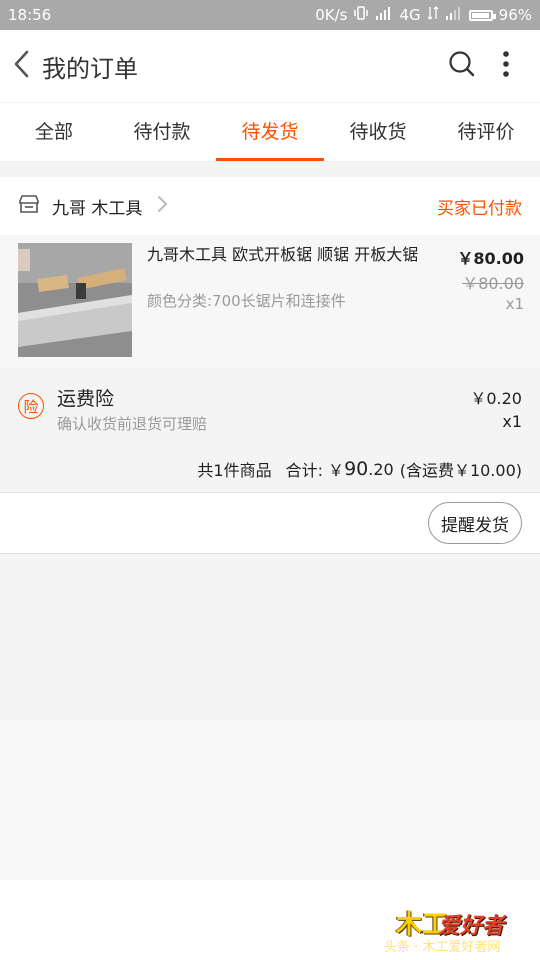 This screenshot has width=540, height=960. Describe the element at coordinates (482, 15) in the screenshot. I see `battery-icon` at that location.